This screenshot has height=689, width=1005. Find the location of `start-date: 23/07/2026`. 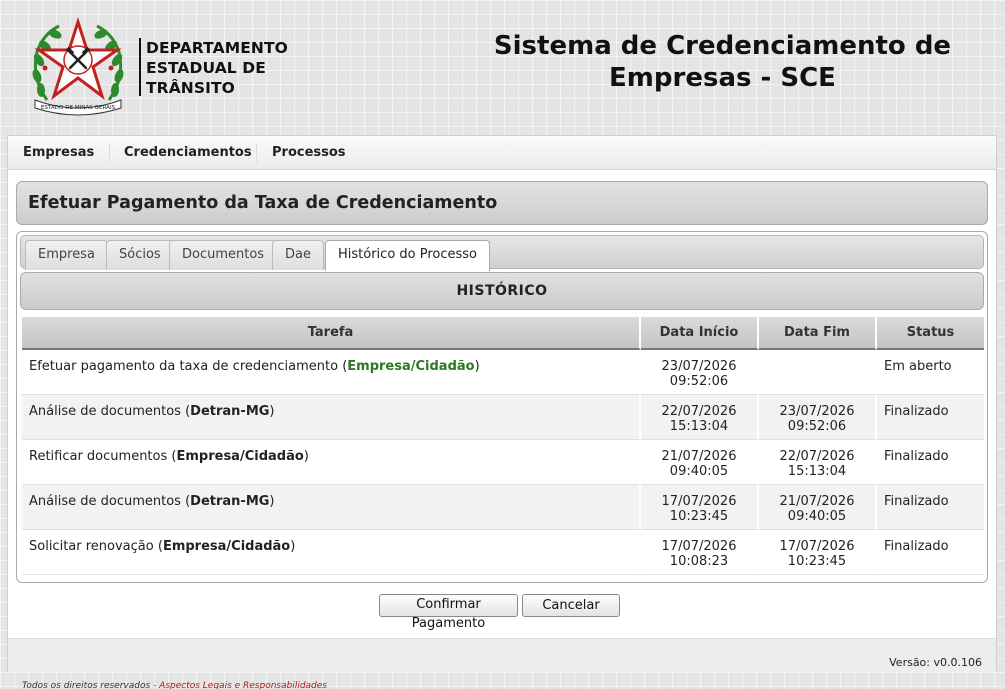

start-date: 23/07/2026 is located at coordinates (699, 366).